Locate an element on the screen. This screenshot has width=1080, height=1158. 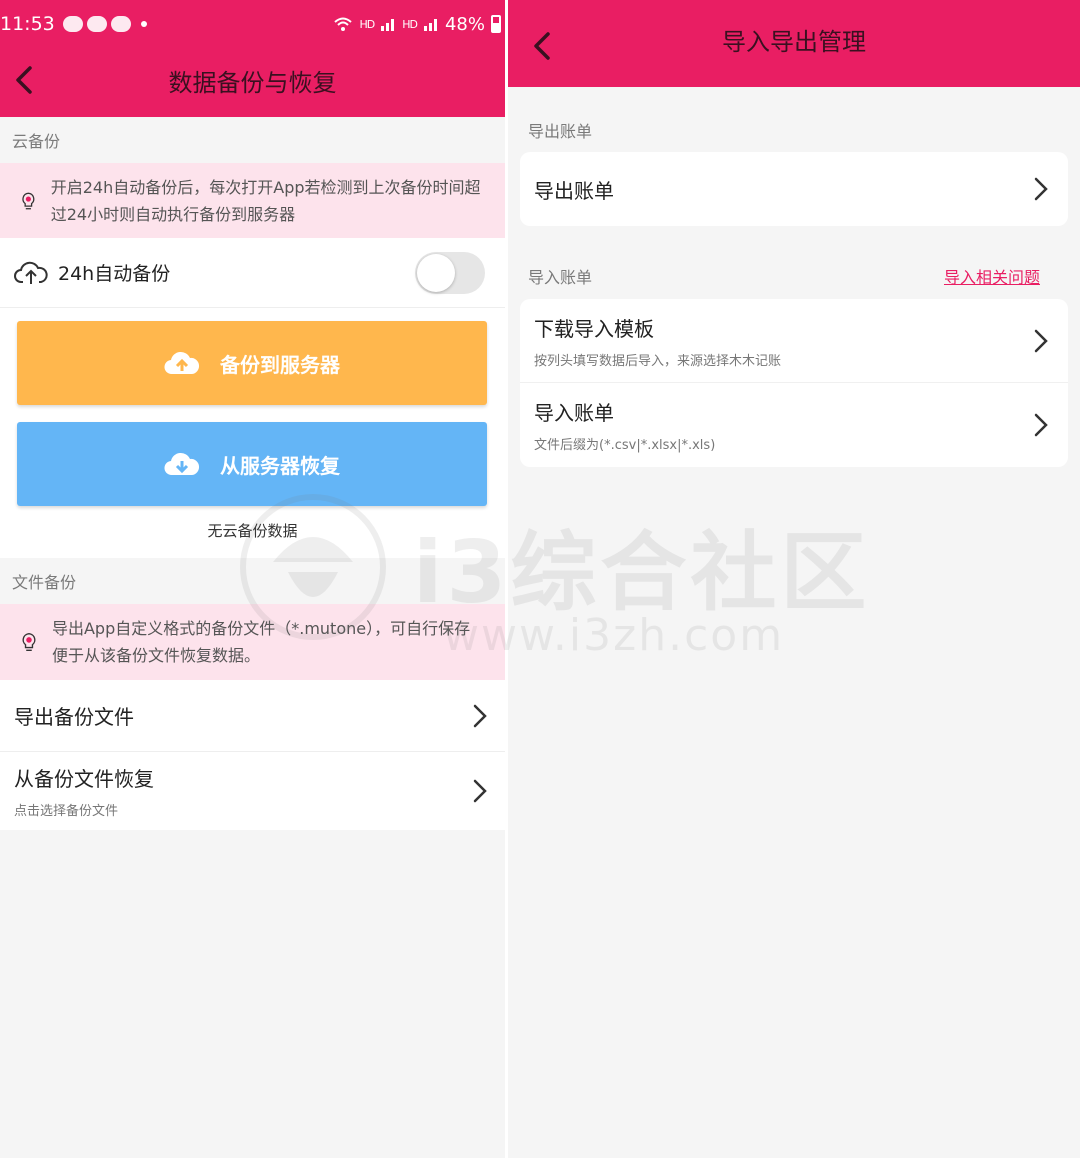
backup-to-server-label: 备份到服务器 is located at coordinates (280, 364).